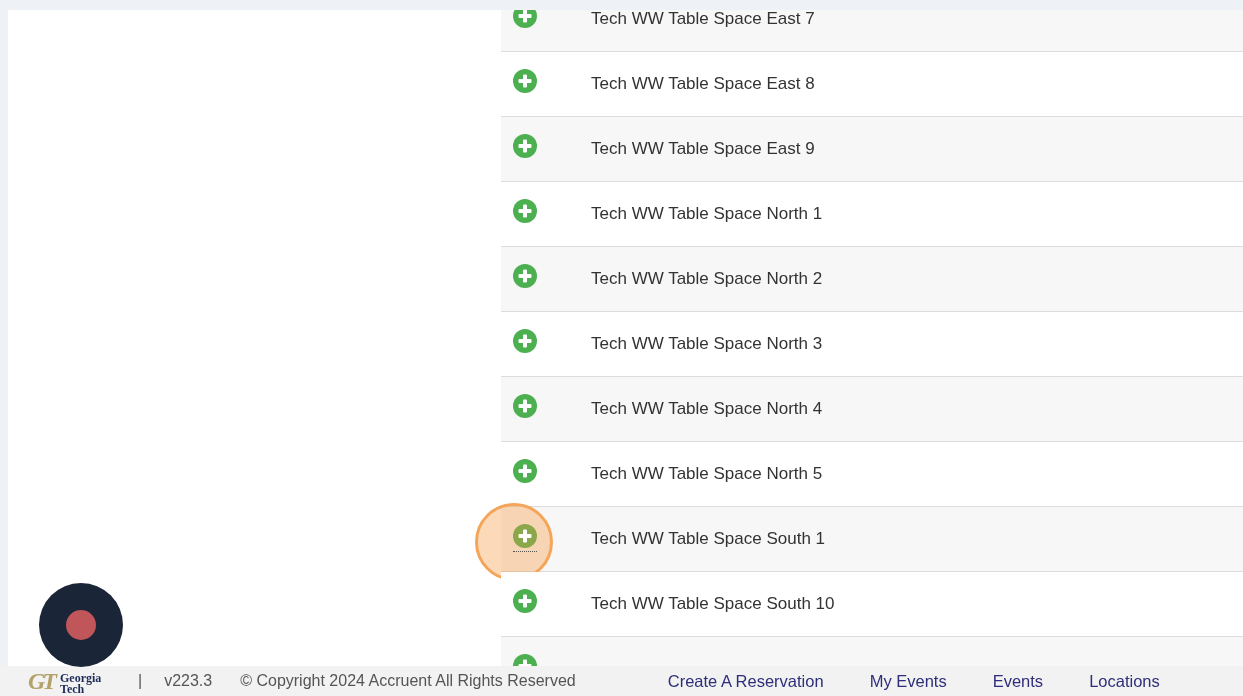 Image resolution: width=1243 pixels, height=696 pixels. What do you see at coordinates (707, 214) in the screenshot?
I see `space-name: Tech WW Table Space North 1` at bounding box center [707, 214].